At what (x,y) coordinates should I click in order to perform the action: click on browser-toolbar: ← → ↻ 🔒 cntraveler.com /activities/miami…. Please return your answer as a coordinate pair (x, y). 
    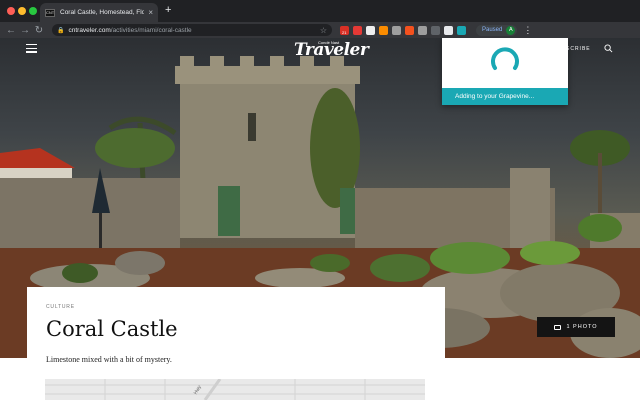
    Looking at the image, I should click on (320, 30).